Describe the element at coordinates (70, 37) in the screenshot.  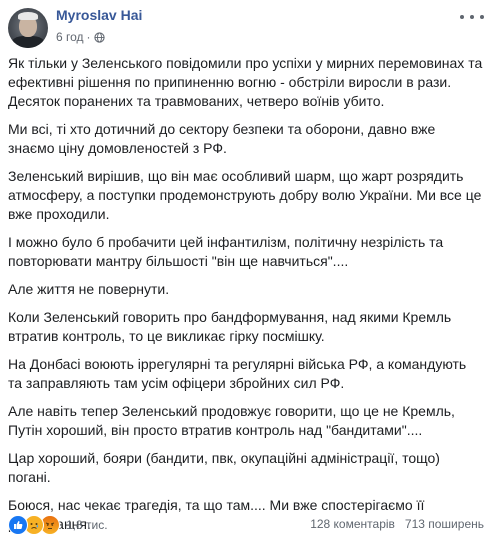
I see `post-time: 6 год` at that location.